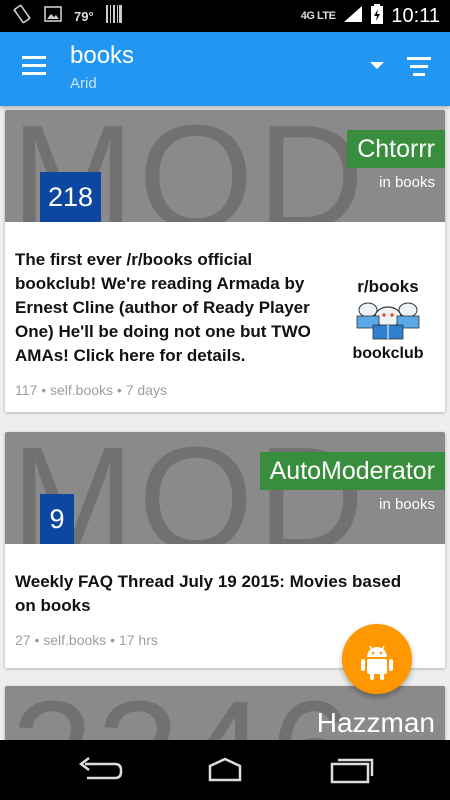 The width and height of the screenshot is (450, 800). I want to click on account-name: Arid, so click(83, 83).